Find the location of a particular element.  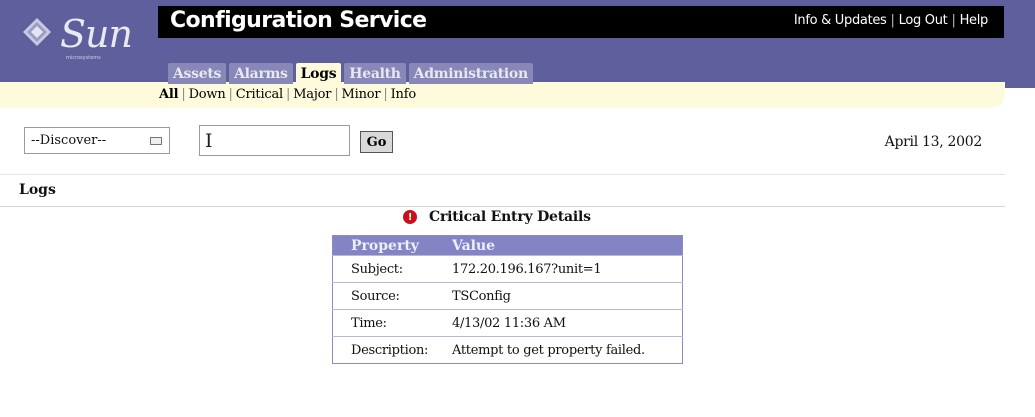

discover-select: --Discover-- is located at coordinates (97, 140).